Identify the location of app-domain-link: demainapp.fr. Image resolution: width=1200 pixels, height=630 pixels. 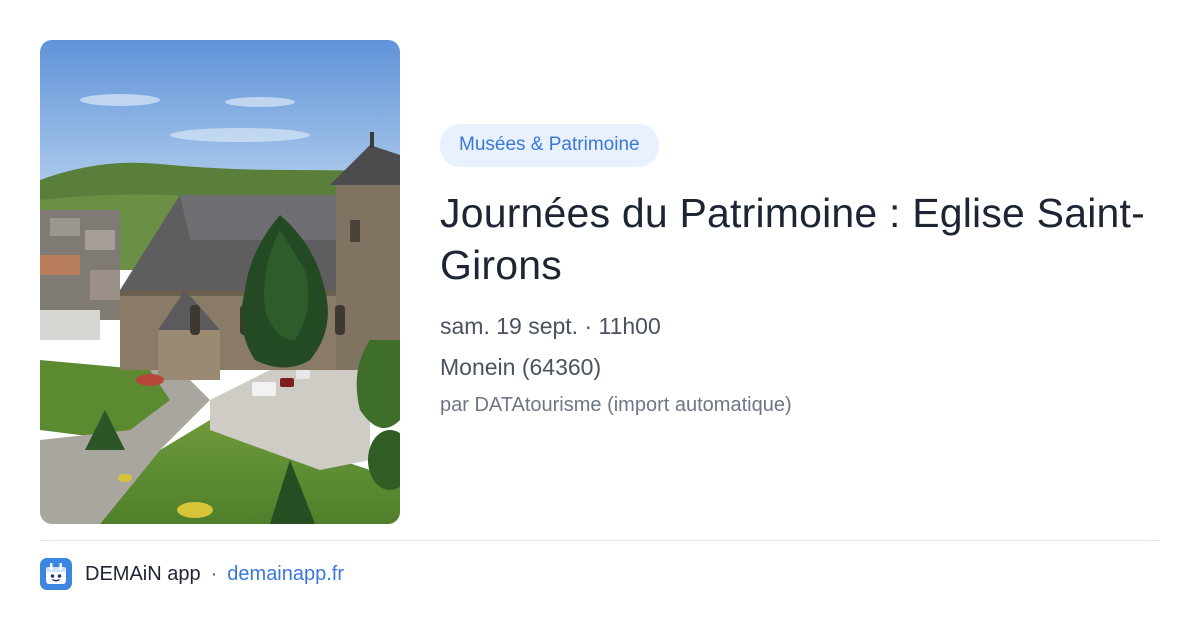
(285, 574).